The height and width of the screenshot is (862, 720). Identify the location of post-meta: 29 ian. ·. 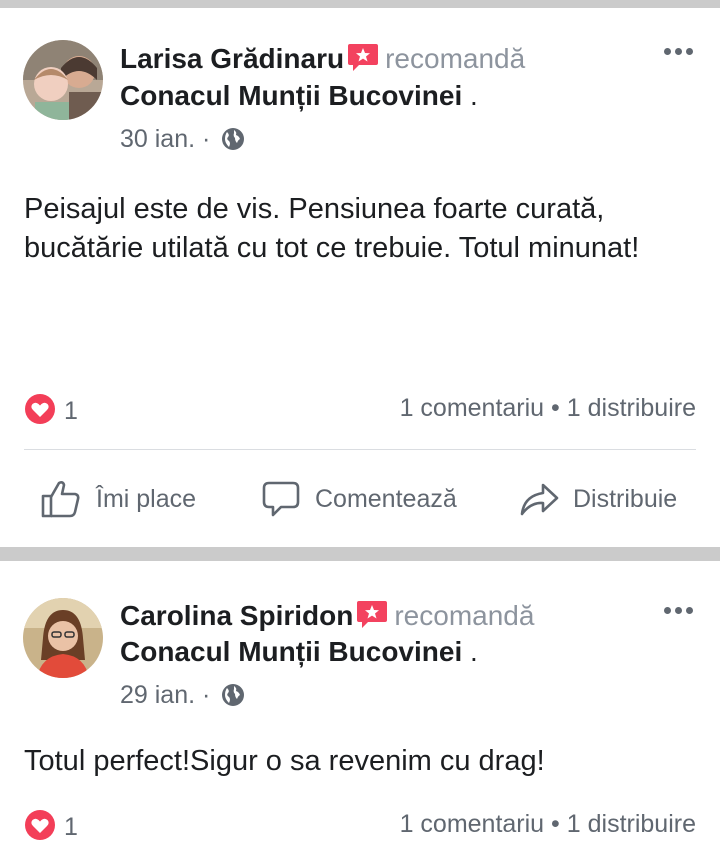
(182, 697).